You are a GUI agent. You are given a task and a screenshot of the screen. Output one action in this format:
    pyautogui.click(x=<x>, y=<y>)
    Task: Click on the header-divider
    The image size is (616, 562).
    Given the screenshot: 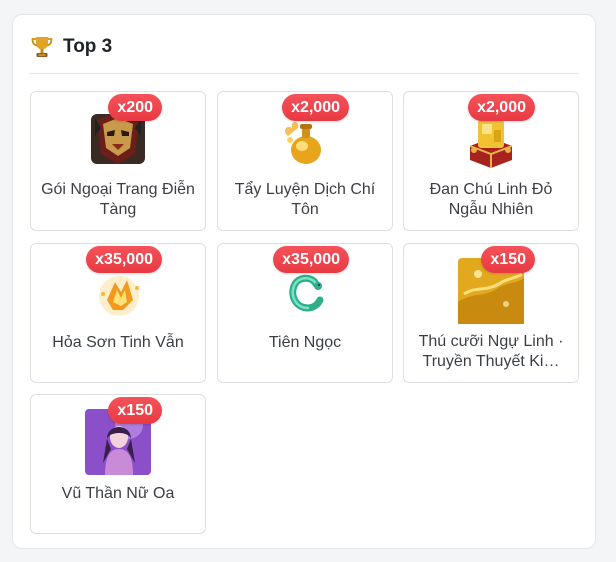 What is the action you would take?
    pyautogui.click(x=304, y=73)
    